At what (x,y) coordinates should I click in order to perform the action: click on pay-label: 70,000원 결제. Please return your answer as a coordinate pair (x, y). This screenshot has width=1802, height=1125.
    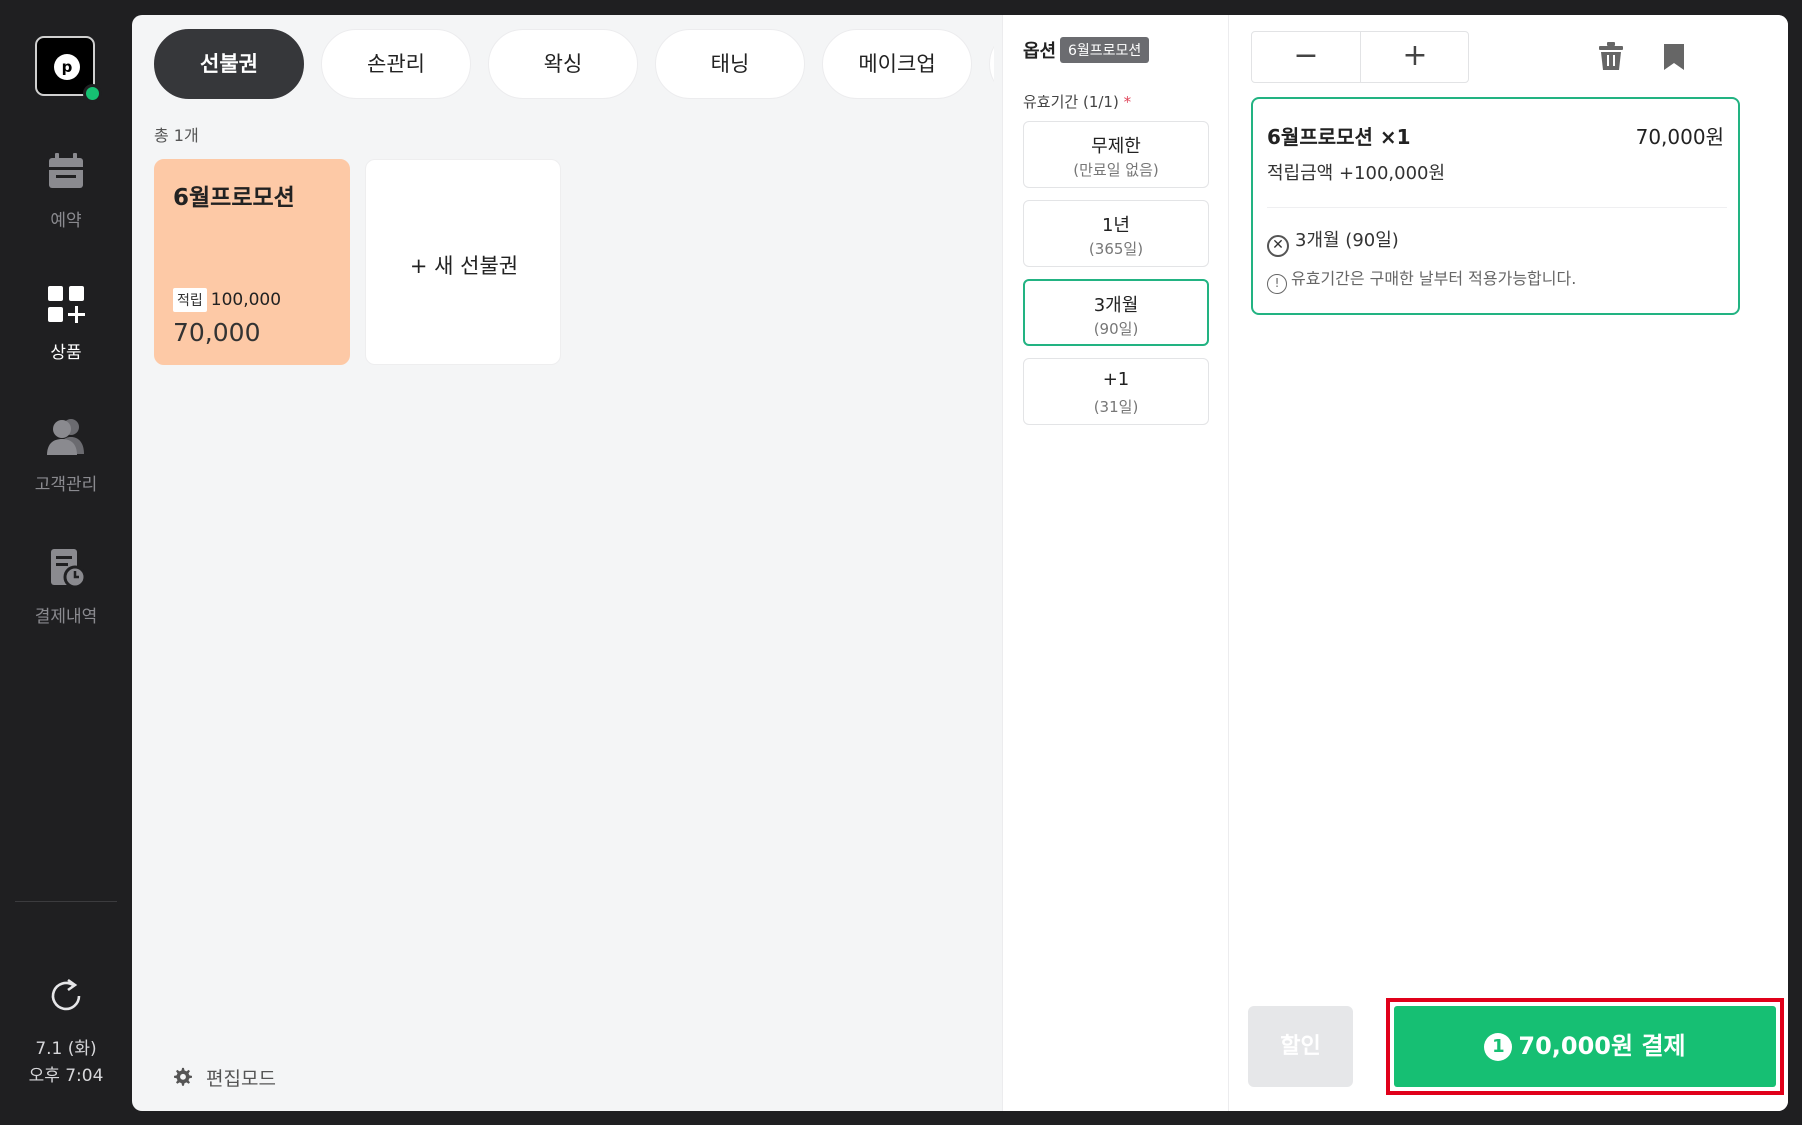
    Looking at the image, I should click on (1602, 1046).